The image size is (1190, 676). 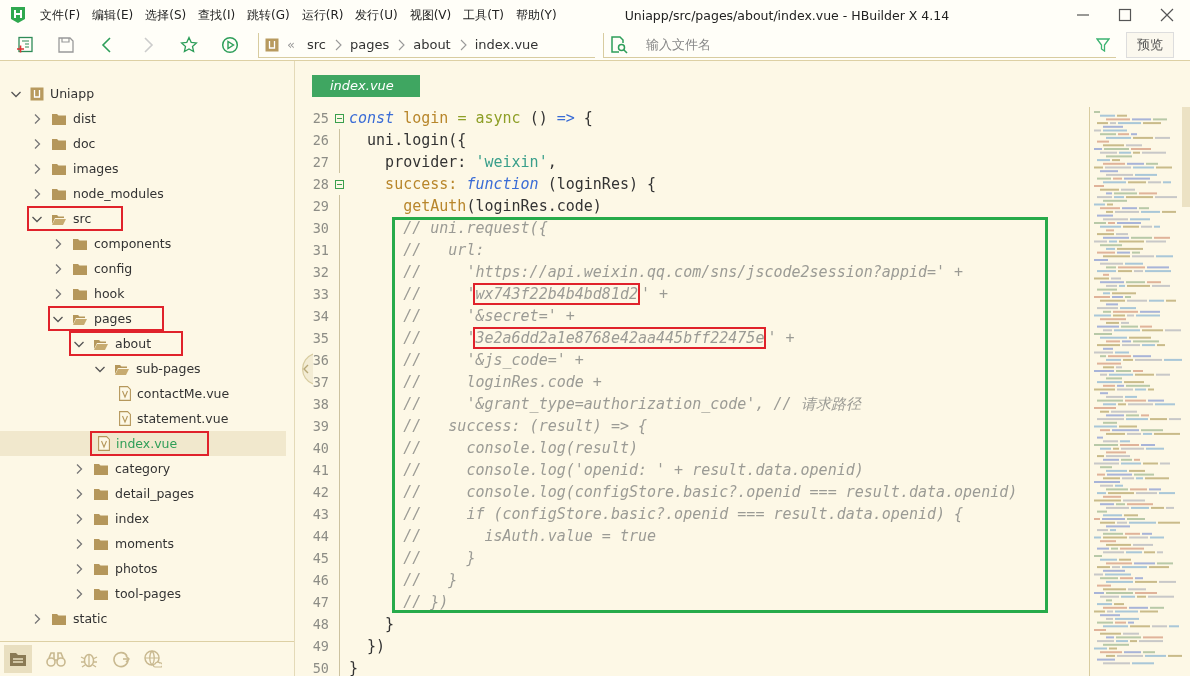 What do you see at coordinates (710, 492) in the screenshot?
I see `code-line: // console.log(configStore.basic?.openid === result.data.openid)` at bounding box center [710, 492].